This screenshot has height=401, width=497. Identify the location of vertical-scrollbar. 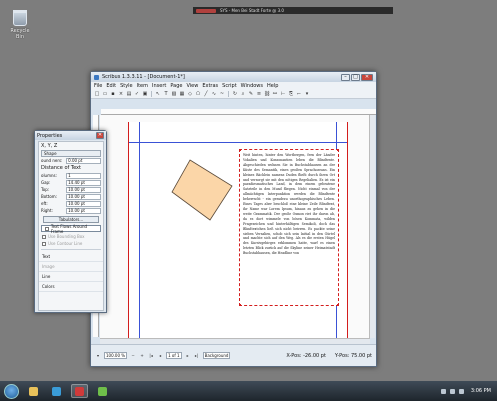
(372, 226).